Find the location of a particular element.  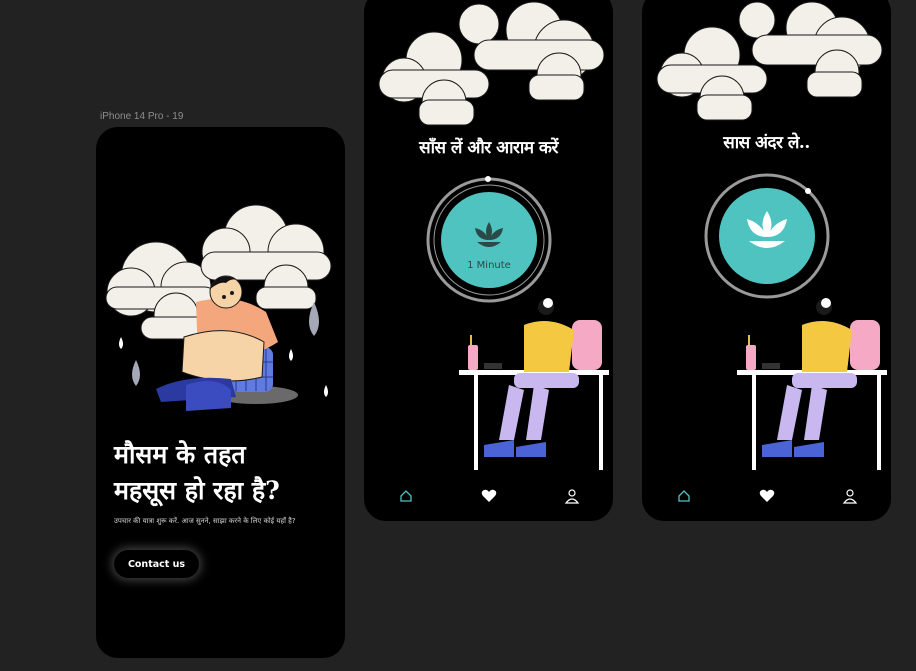

sad-person-illustration is located at coordinates (218, 307).